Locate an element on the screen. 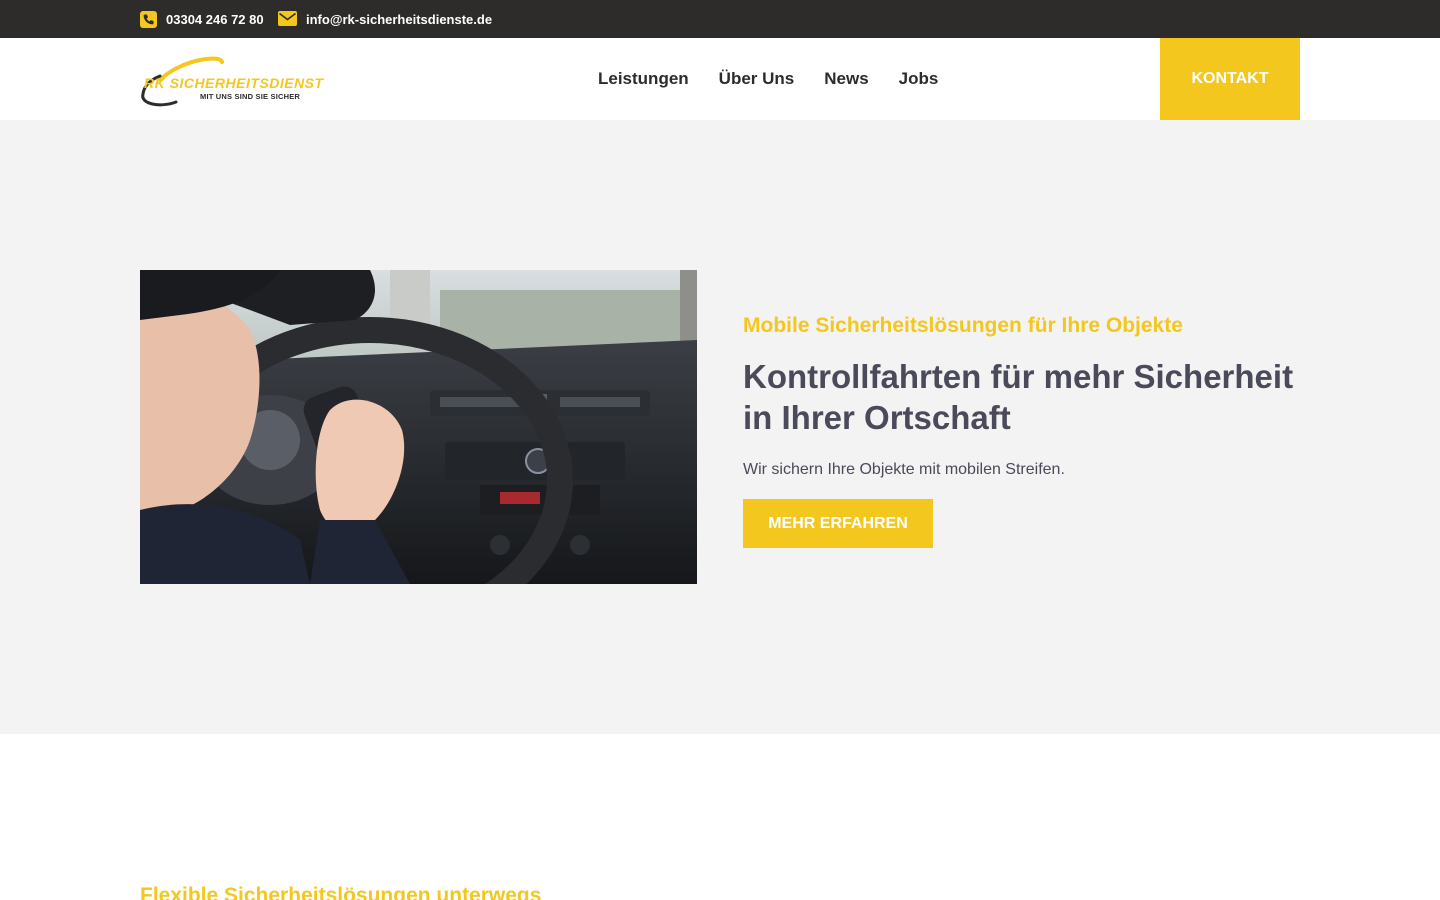  main-nav: Leistungen Über Uns News Jobs is located at coordinates (783, 79).